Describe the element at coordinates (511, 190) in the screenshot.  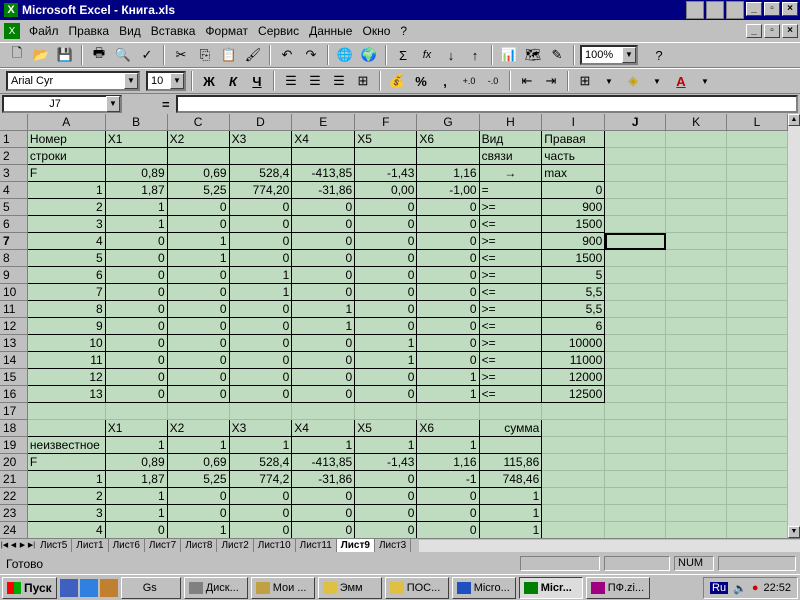
I see `cell: =` at that location.